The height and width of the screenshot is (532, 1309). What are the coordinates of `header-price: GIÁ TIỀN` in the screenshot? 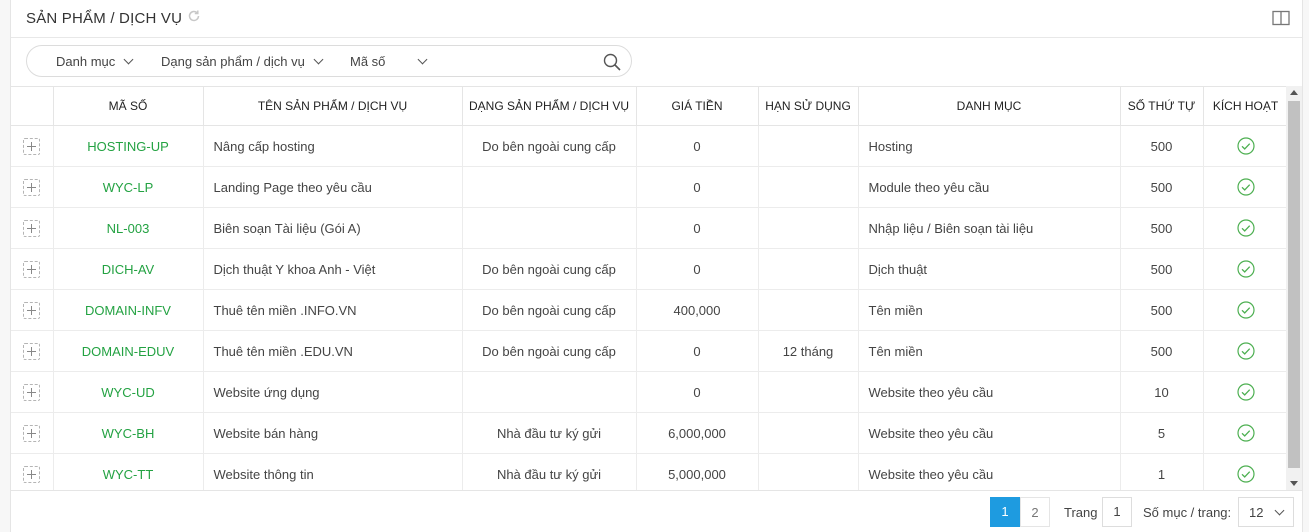 It's located at (697, 106).